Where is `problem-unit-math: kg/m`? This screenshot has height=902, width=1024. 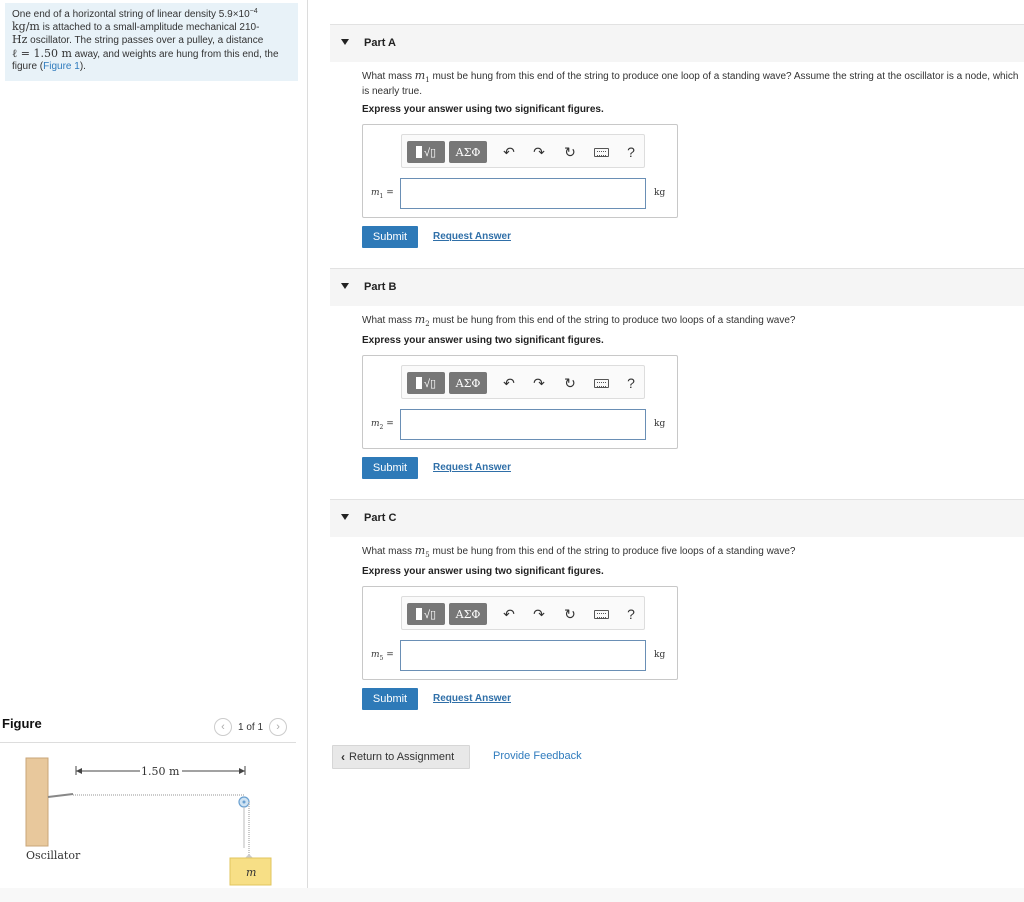
problem-unit-math: kg/m is located at coordinates (26, 27).